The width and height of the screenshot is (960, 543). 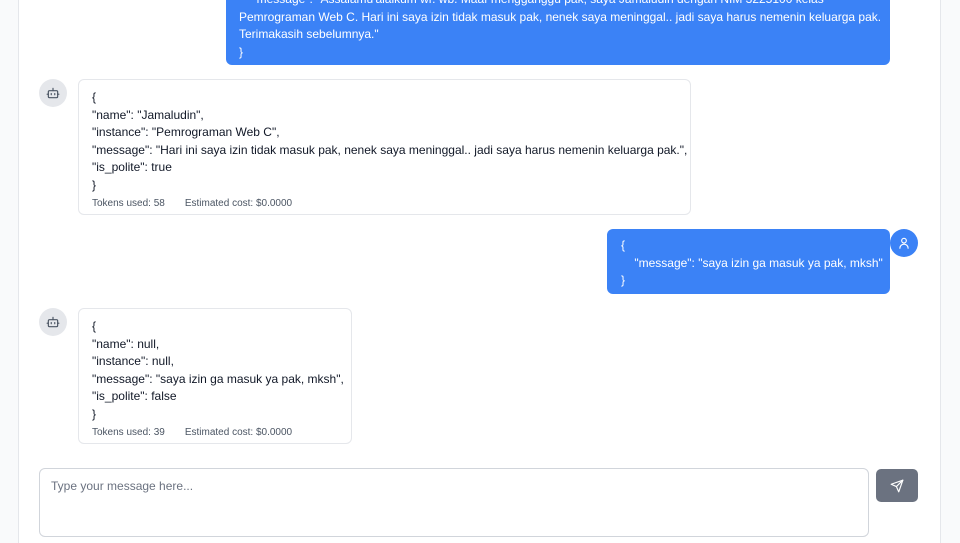 I want to click on message-line: "instance": null,, so click(x=133, y=361).